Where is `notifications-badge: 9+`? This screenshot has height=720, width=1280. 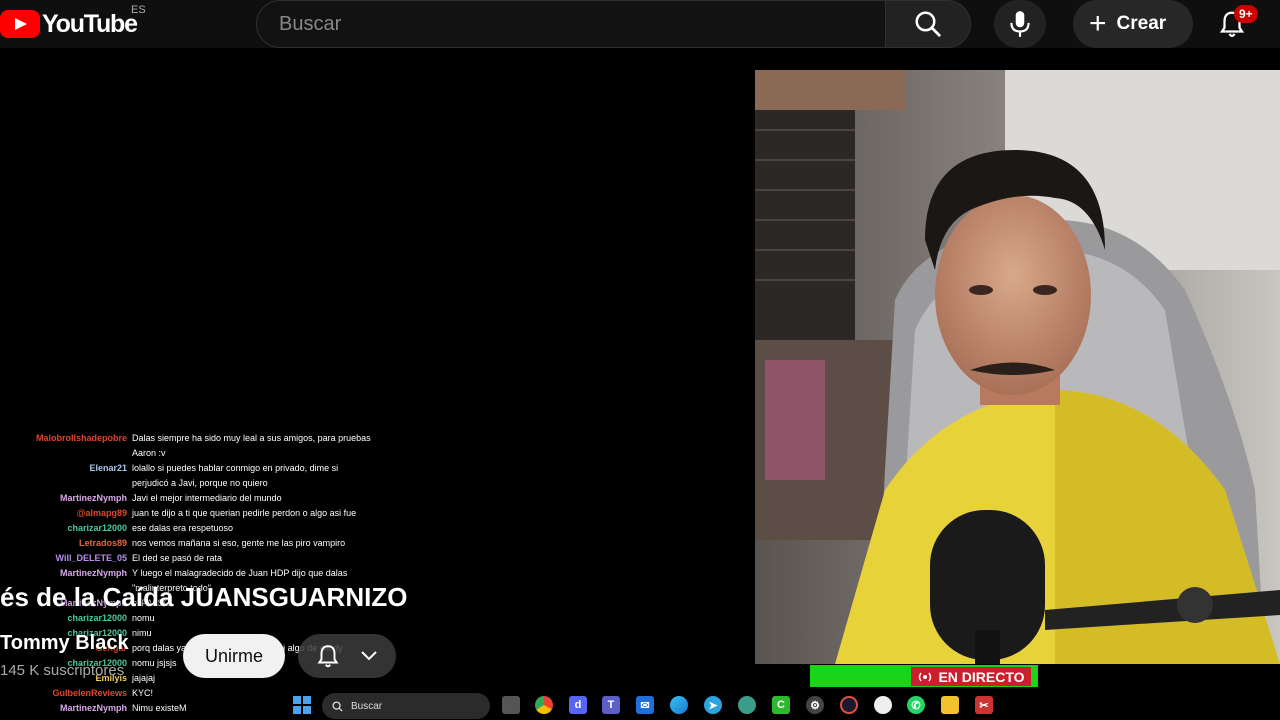 notifications-badge: 9+ is located at coordinates (1246, 14).